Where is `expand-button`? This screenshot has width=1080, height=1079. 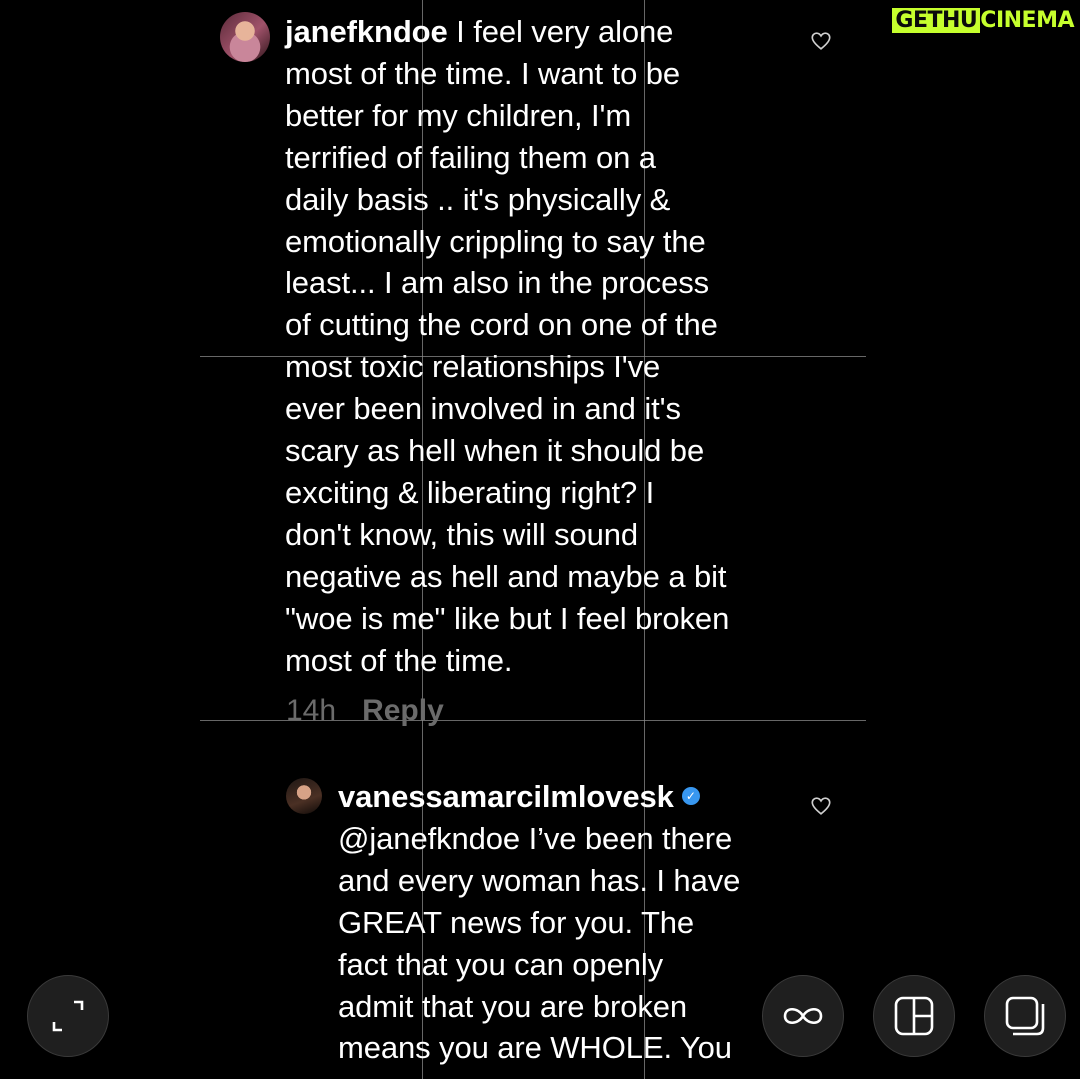 expand-button is located at coordinates (68, 1016).